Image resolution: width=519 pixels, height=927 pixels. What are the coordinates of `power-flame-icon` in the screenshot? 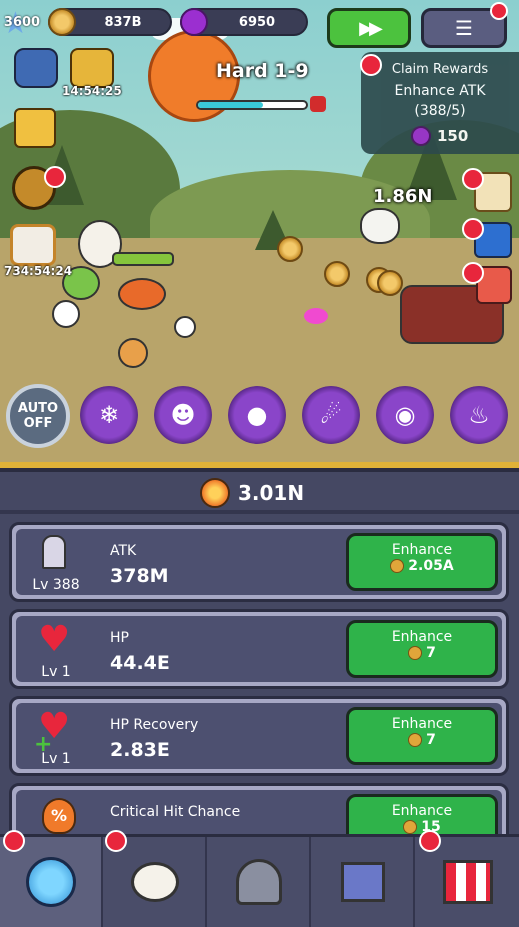 It's located at (215, 493).